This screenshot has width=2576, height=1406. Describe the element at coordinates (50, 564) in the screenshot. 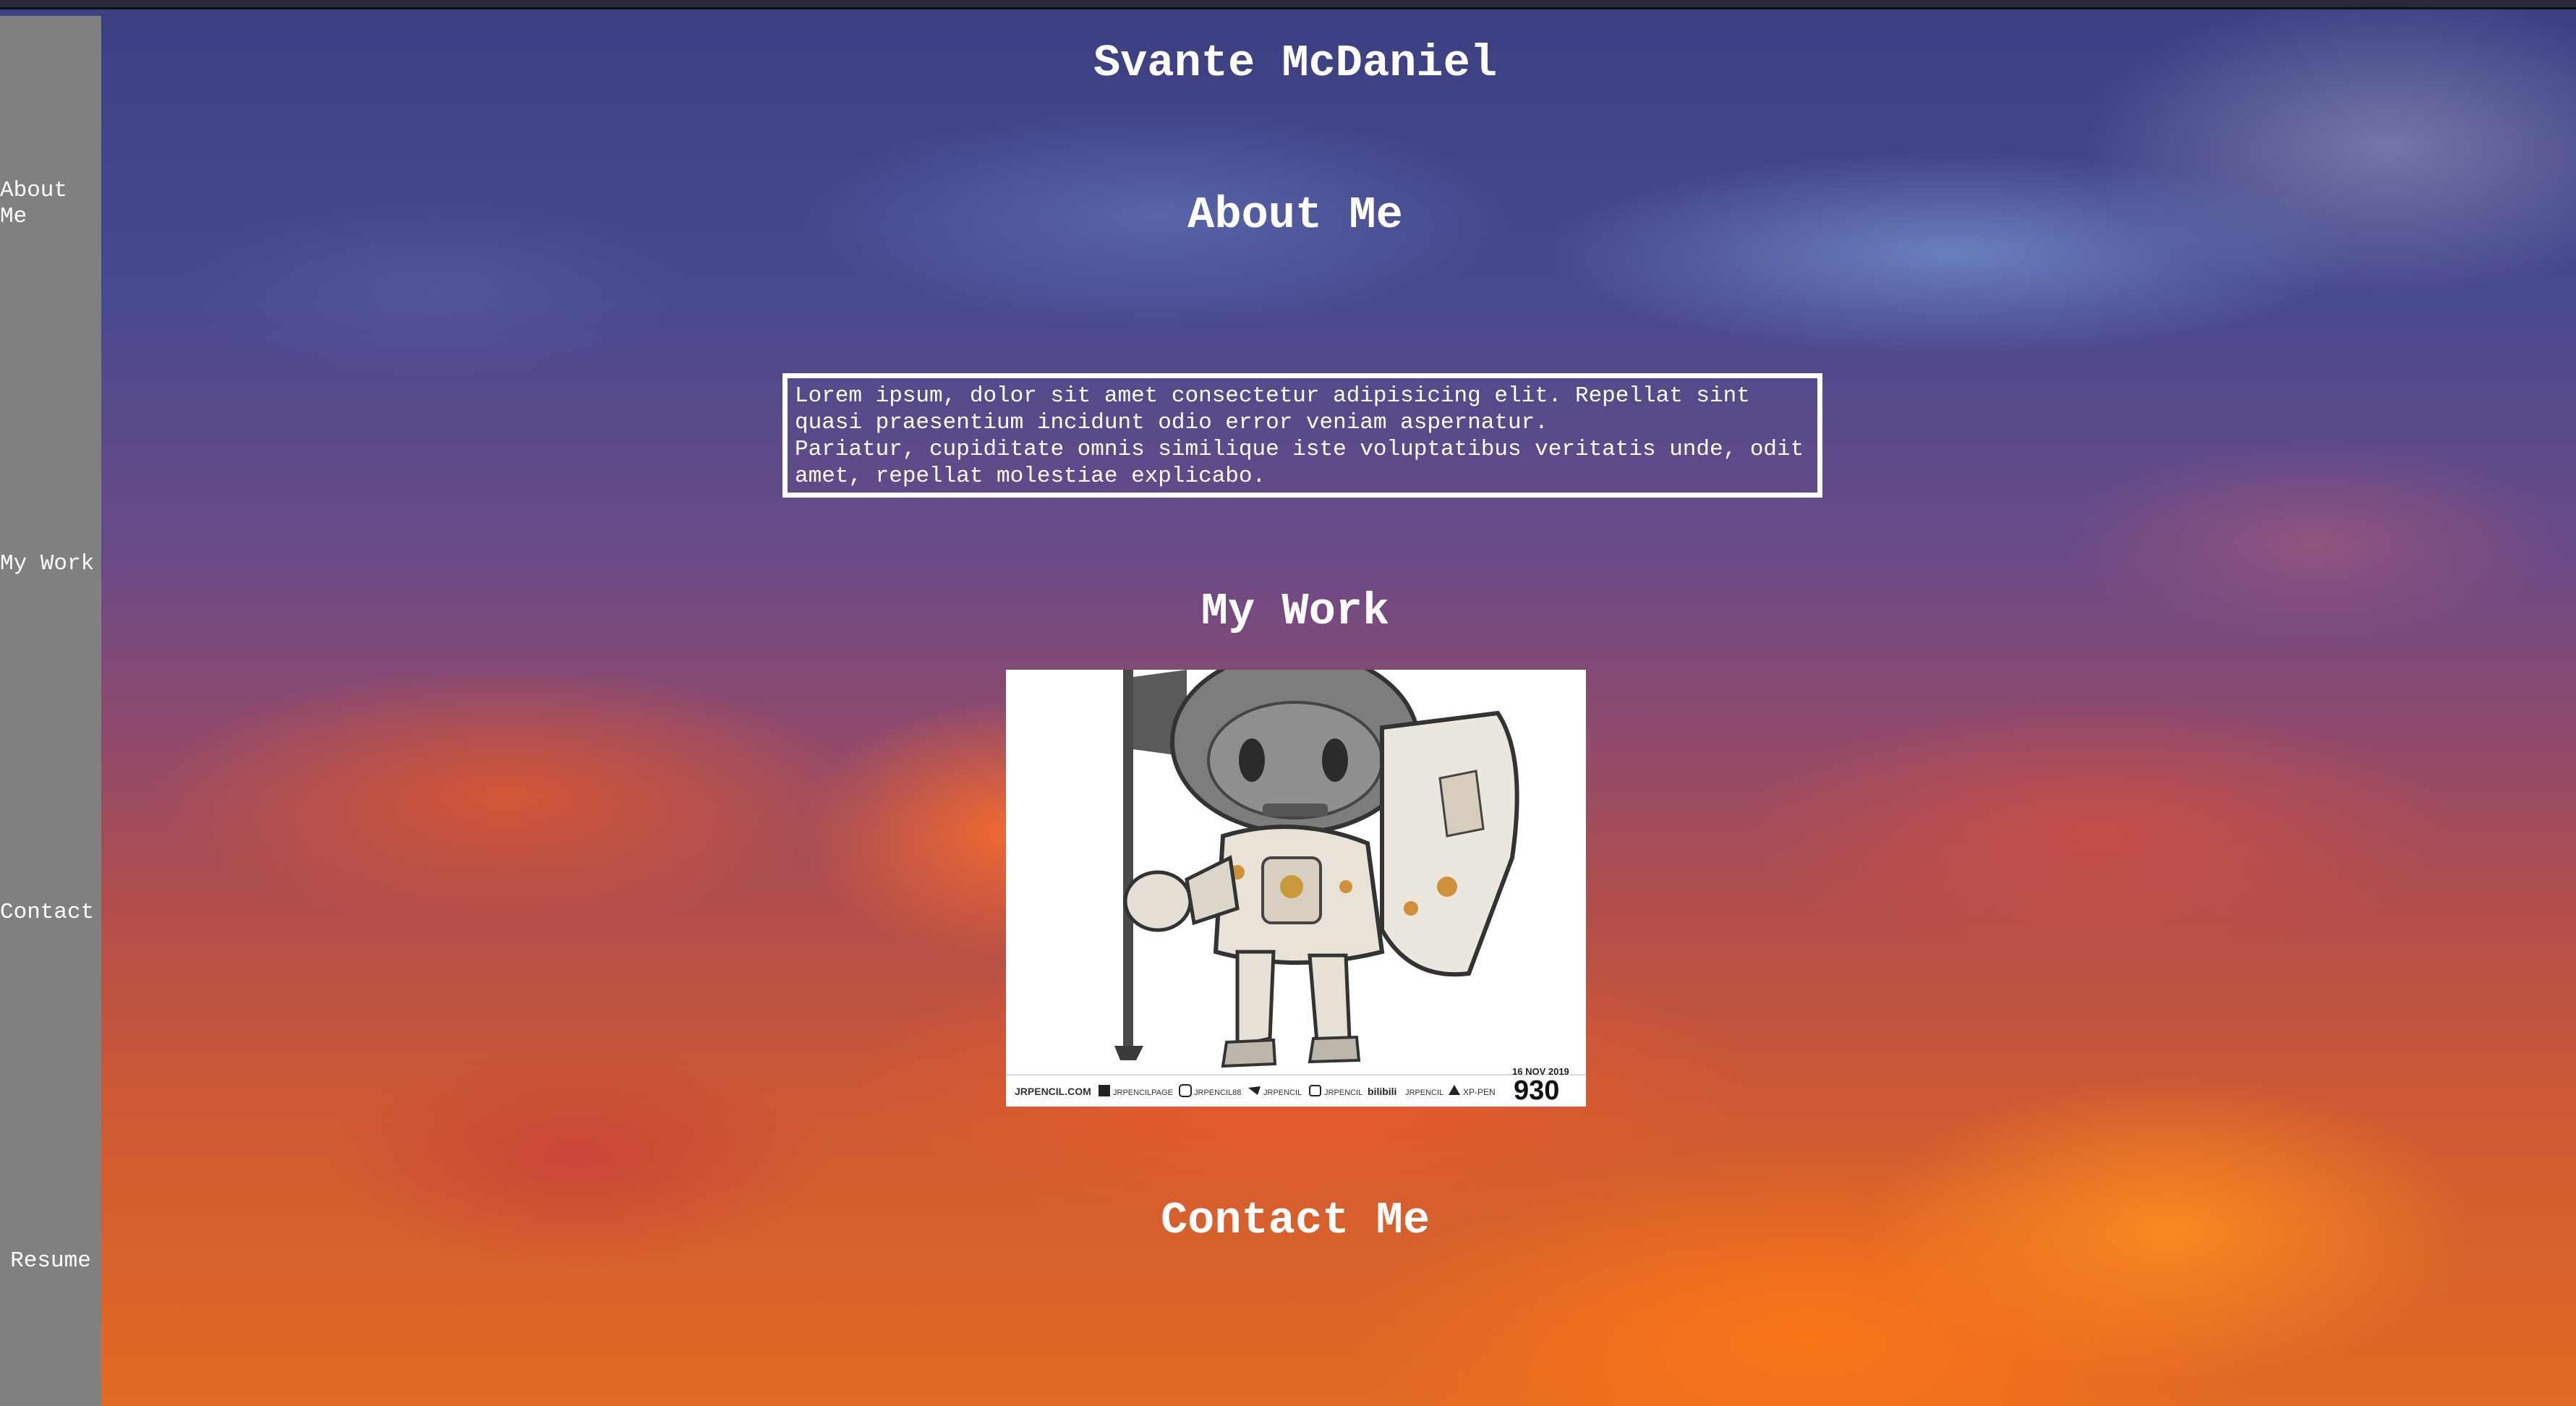

I see `sidebar-item-my-work: My Work` at that location.